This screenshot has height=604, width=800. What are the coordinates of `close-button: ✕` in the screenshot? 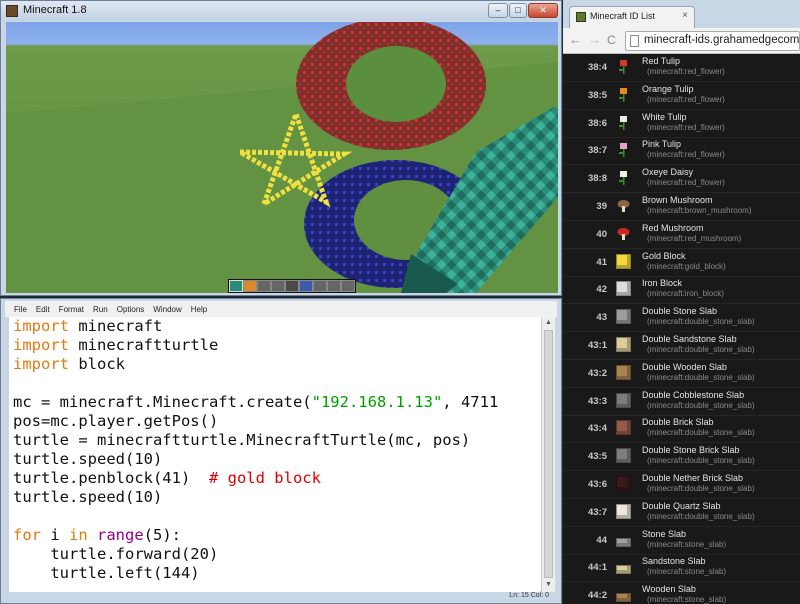 It's located at (543, 10).